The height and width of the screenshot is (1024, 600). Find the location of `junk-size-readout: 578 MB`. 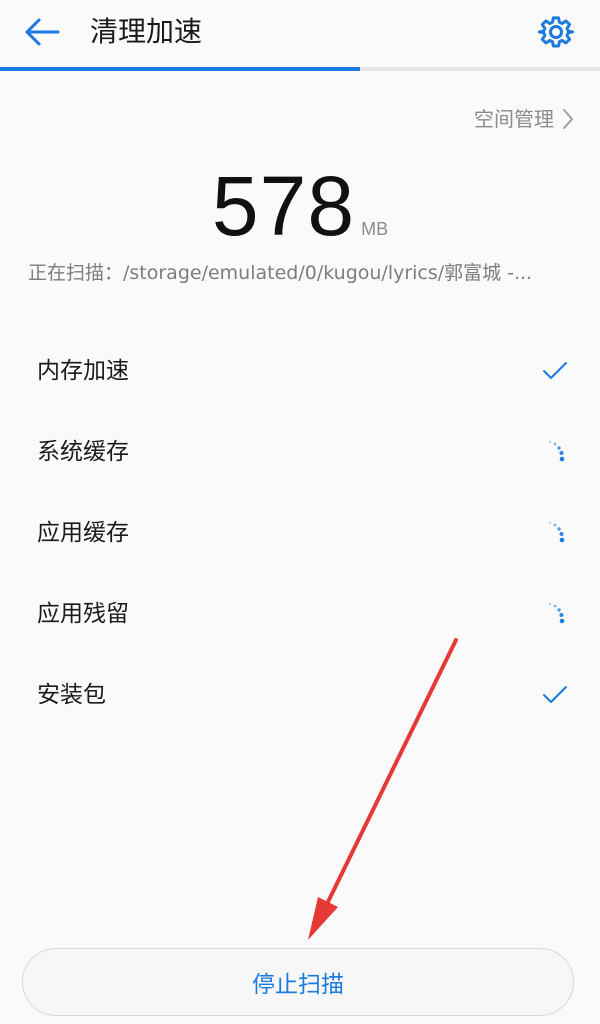

junk-size-readout: 578 MB is located at coordinates (300, 206).